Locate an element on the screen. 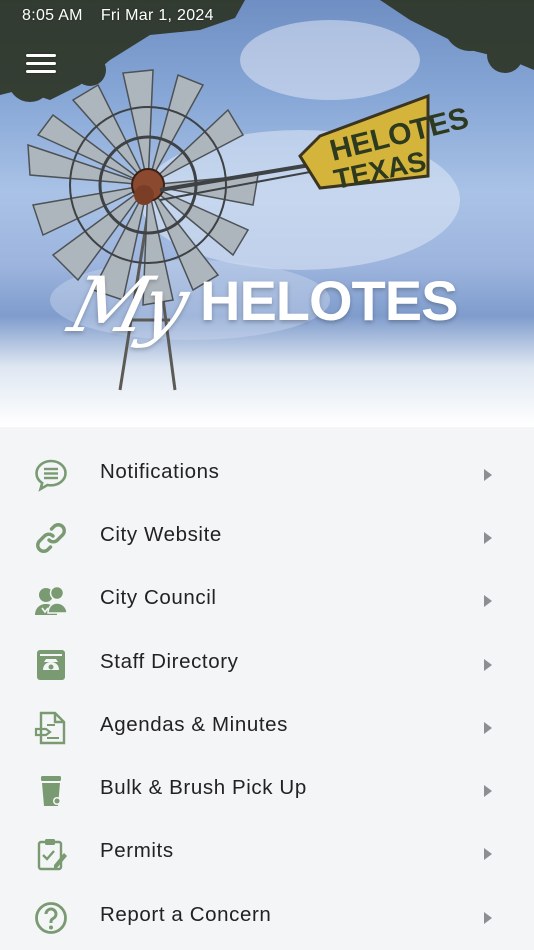 This screenshot has height=950, width=534. status-time: 8:05 AM is located at coordinates (52, 15).